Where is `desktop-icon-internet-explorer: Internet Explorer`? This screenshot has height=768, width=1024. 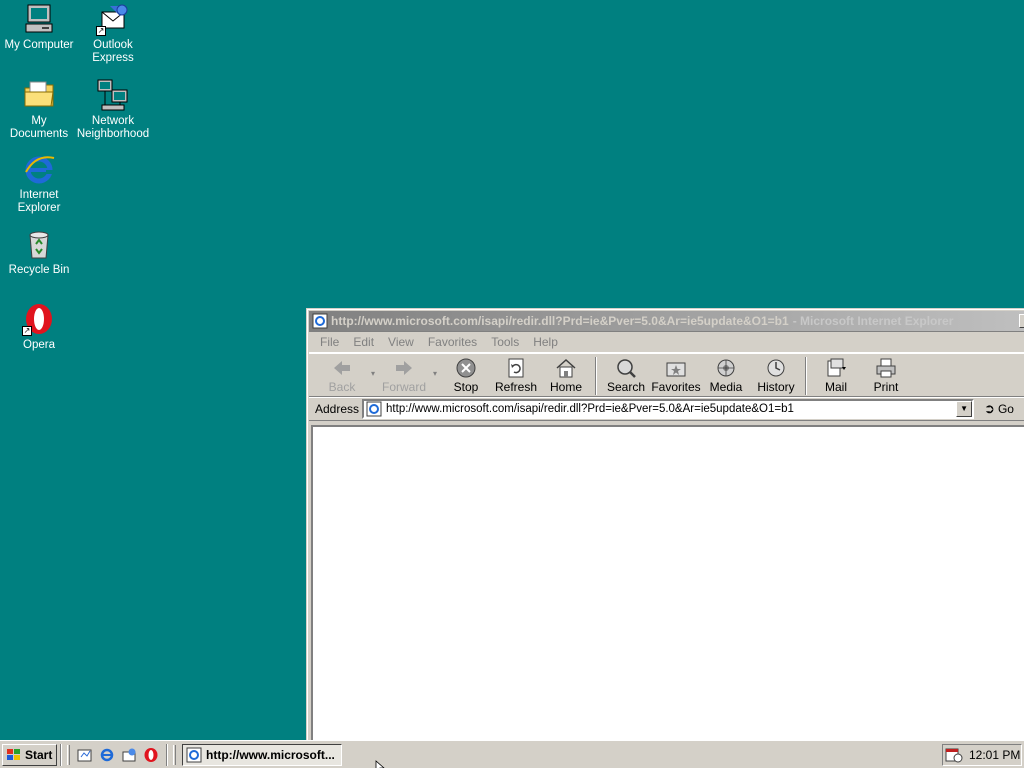 desktop-icon-internet-explorer: Internet Explorer is located at coordinates (39, 183).